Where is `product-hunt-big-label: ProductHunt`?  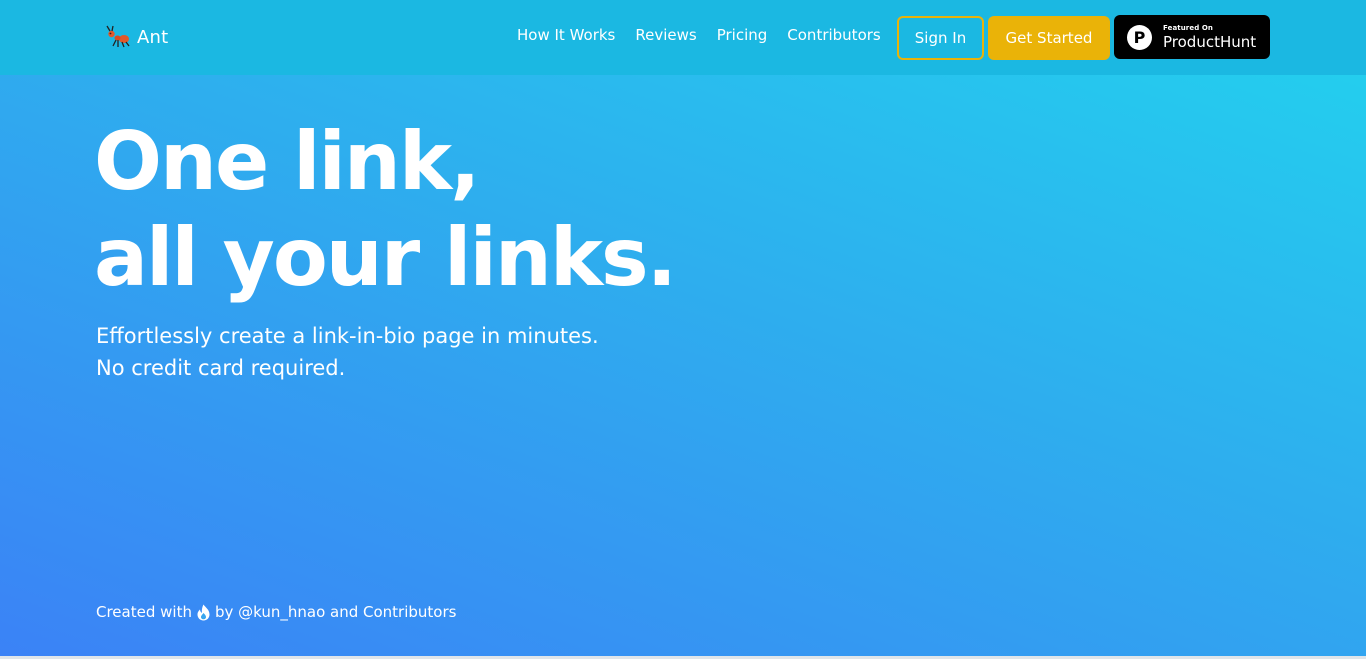
product-hunt-big-label: ProductHunt is located at coordinates (1210, 41).